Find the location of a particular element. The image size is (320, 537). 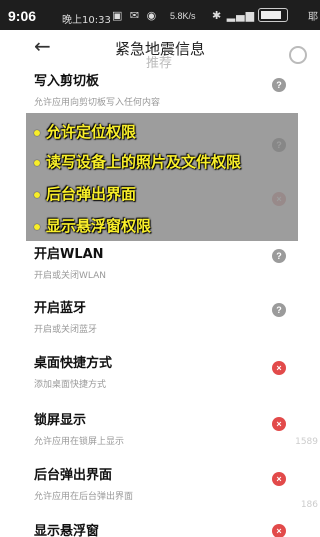

permission-row-wlan: 开启WLAN 开启或关闭WLAN is located at coordinates (169, 262).